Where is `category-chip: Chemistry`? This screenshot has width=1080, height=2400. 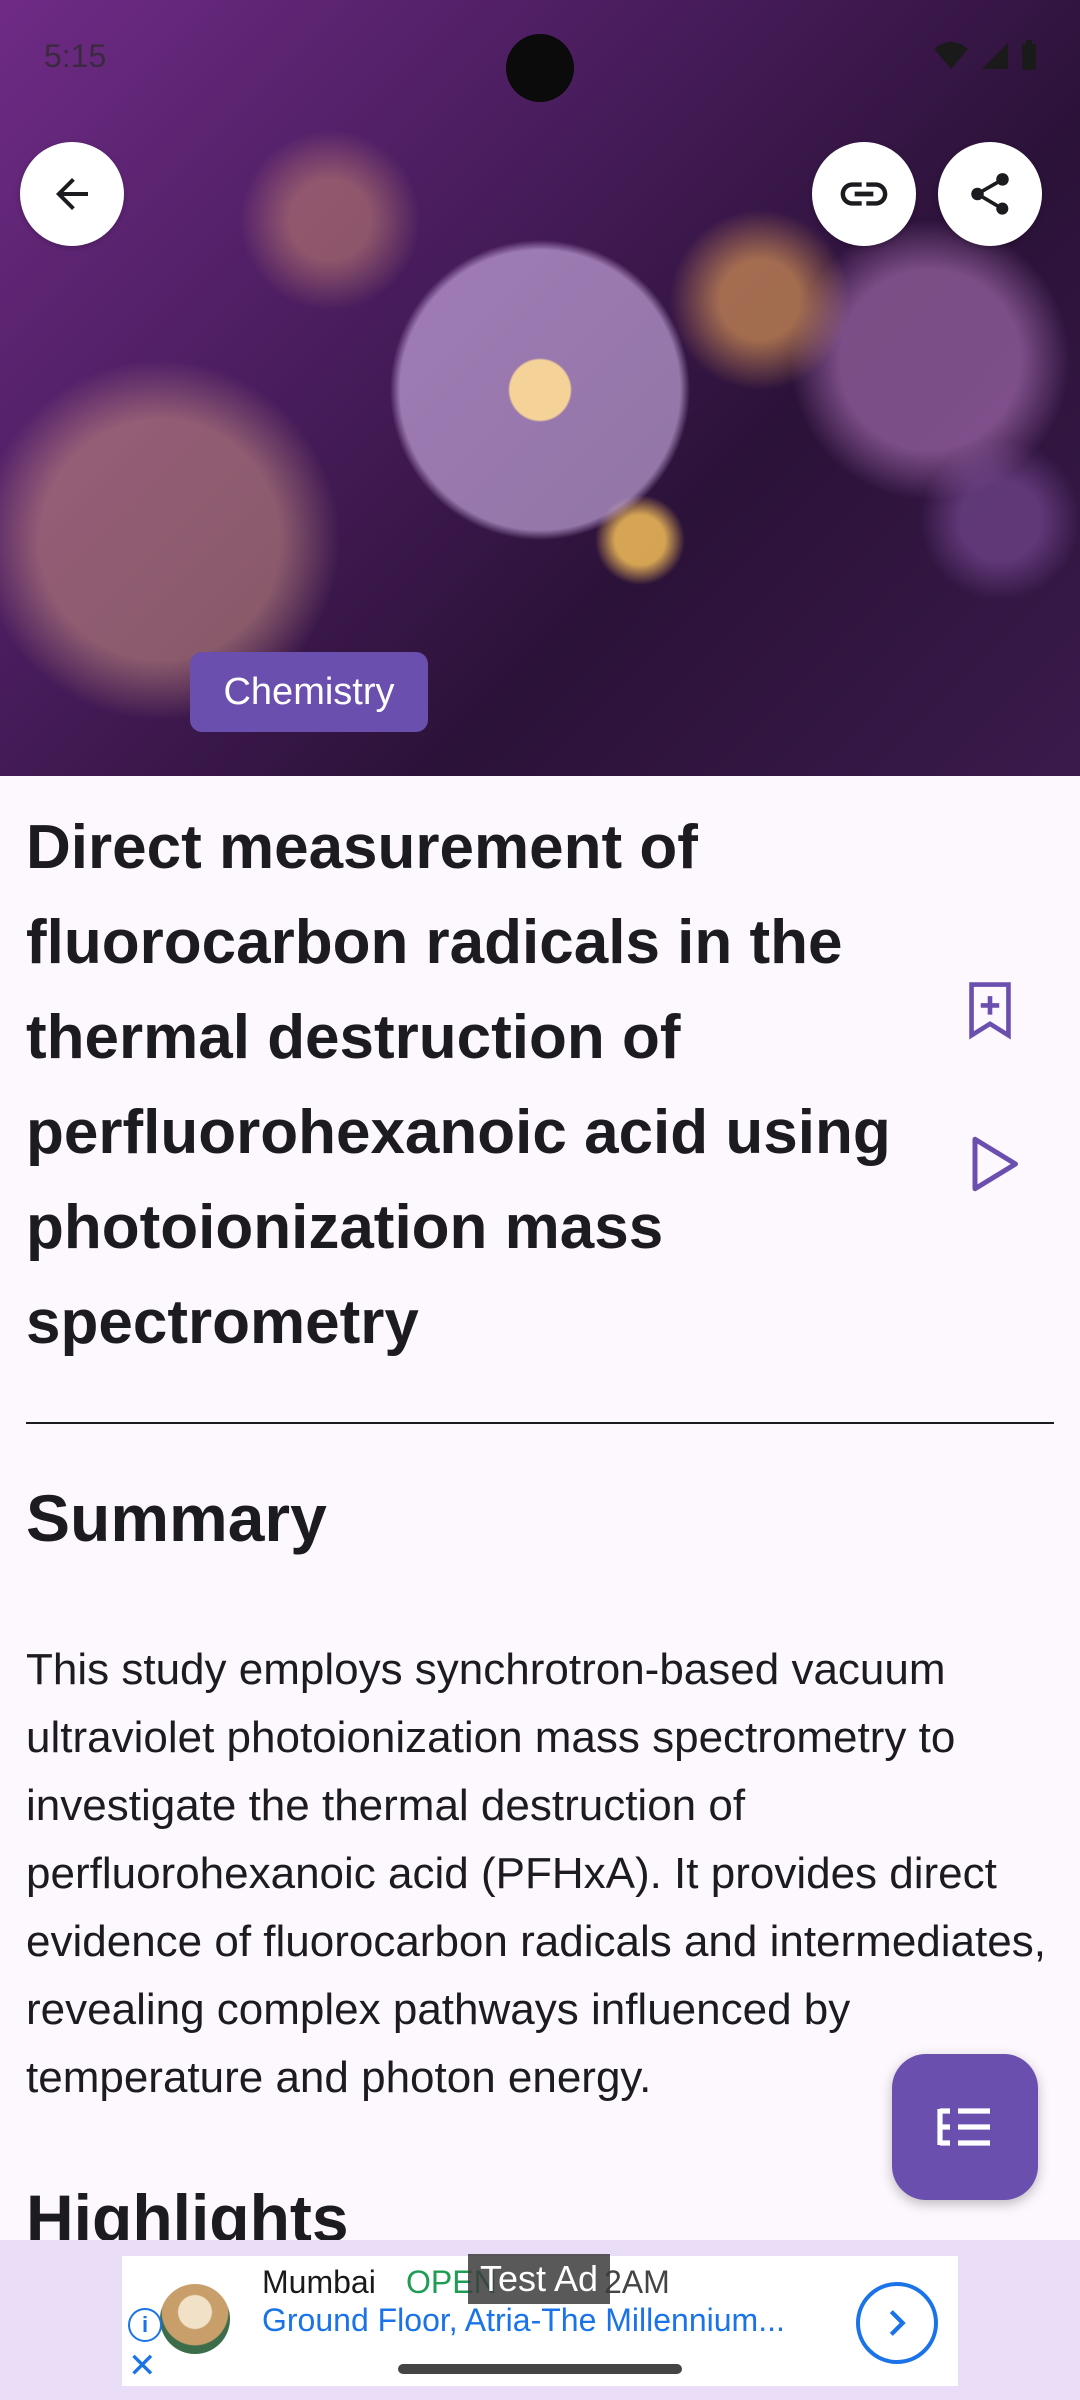
category-chip: Chemistry is located at coordinates (309, 692).